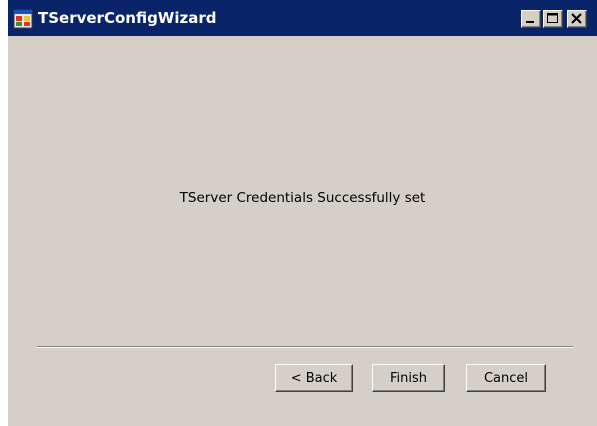 Image resolution: width=597 pixels, height=426 pixels. What do you see at coordinates (23, 19) in the screenshot?
I see `app-window-icon` at bounding box center [23, 19].